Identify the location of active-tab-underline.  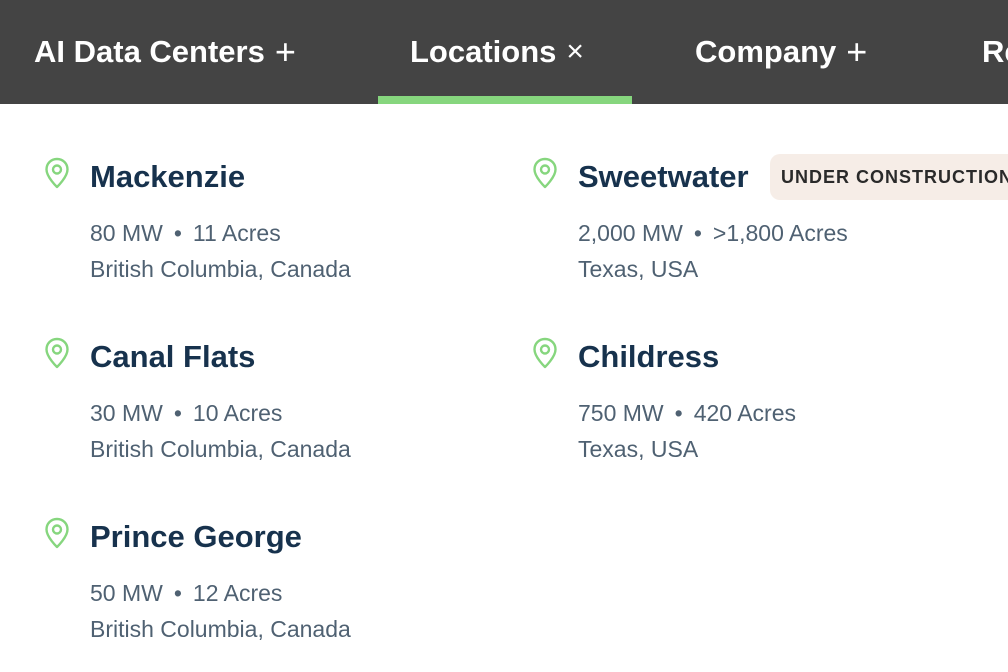
(505, 100).